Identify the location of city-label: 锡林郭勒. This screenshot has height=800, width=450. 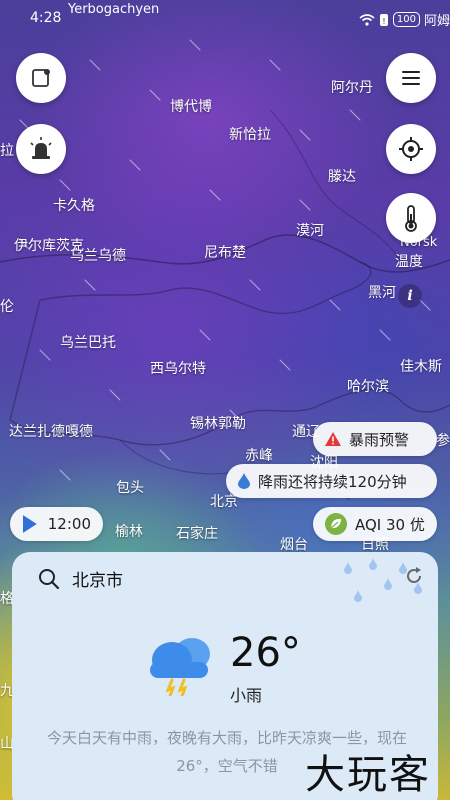
(218, 424).